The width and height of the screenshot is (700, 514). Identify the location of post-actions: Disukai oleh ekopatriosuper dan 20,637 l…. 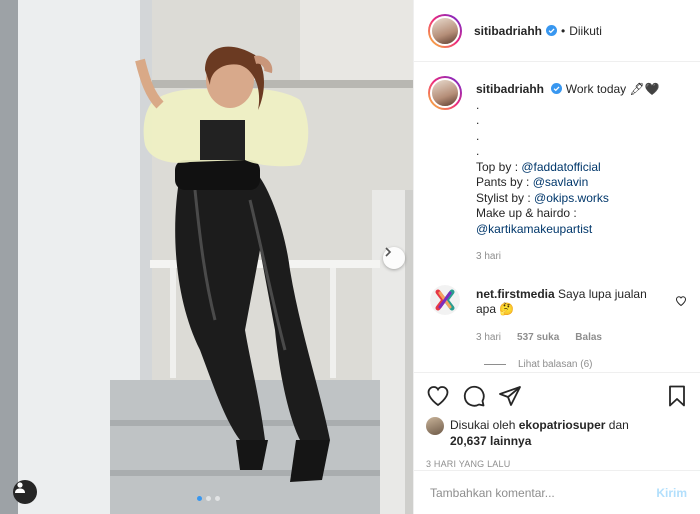
(557, 420).